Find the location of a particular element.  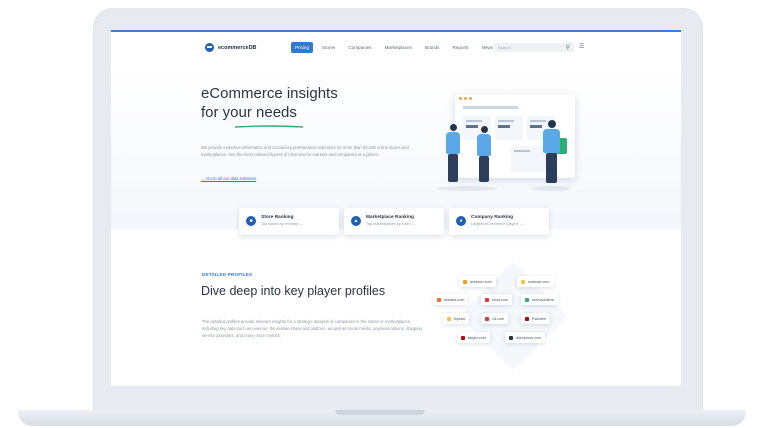

user-icon: ☰ is located at coordinates (581, 46).